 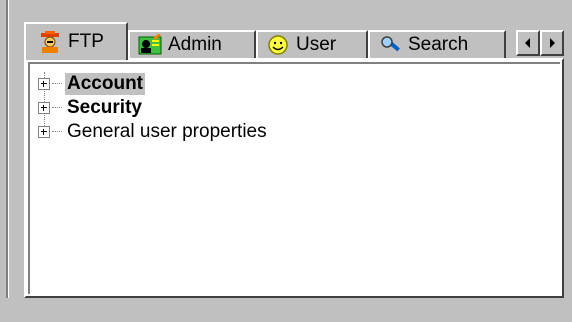 I want to click on tab-search-label: Search, so click(x=438, y=44).